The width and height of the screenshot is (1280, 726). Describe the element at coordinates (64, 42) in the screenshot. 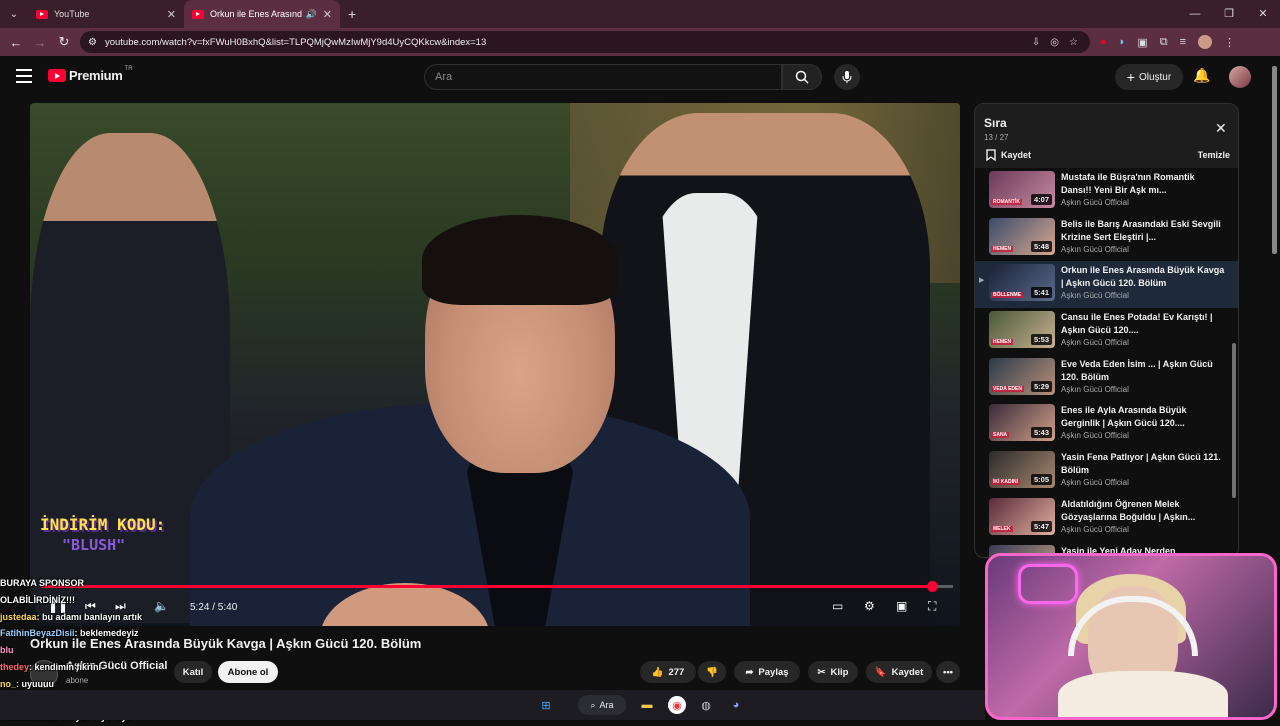

I see `reload-icon: ↻` at that location.